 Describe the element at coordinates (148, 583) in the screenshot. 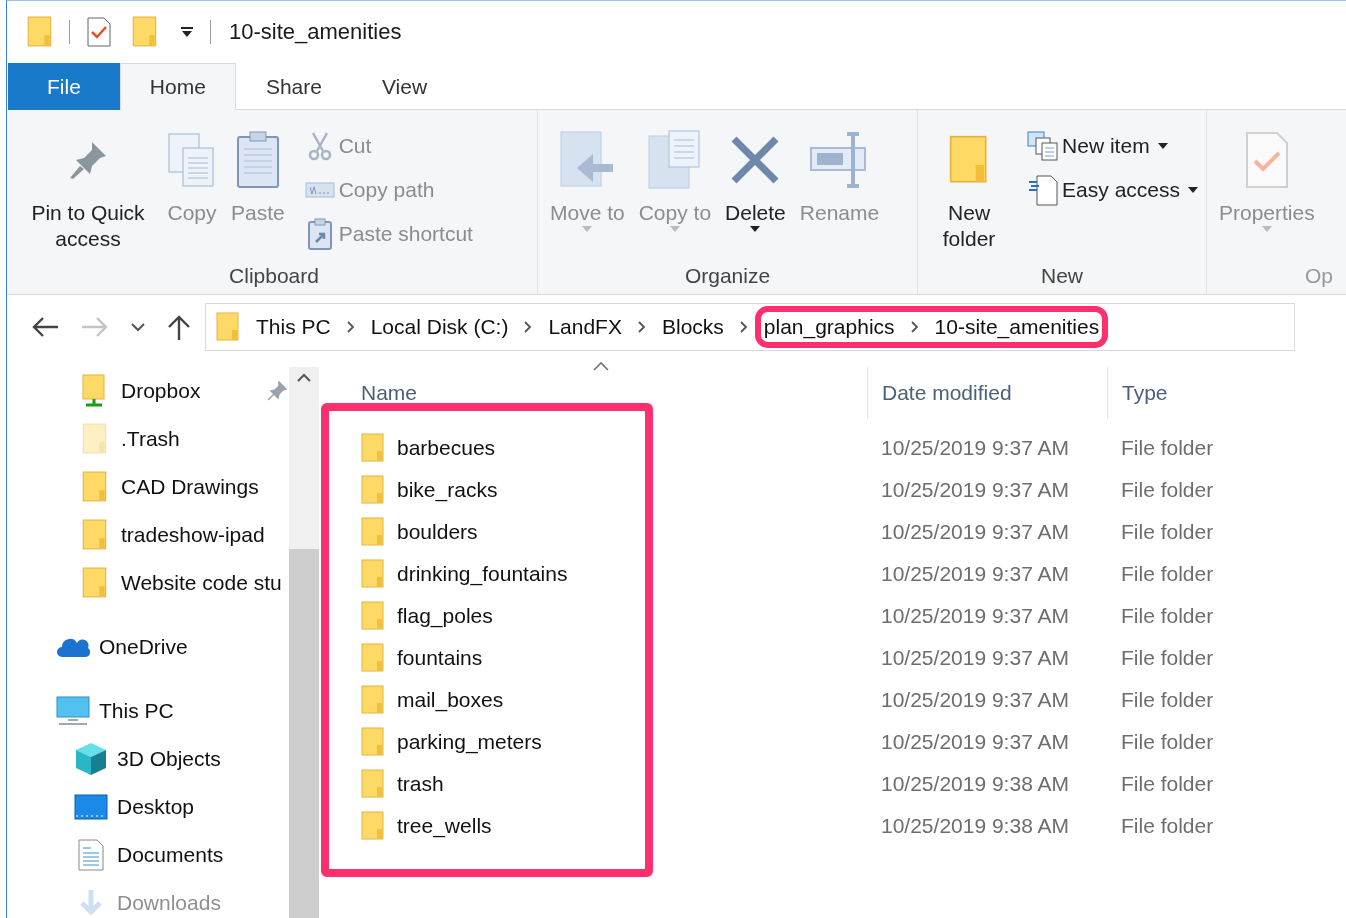

I see `nav-item: Website code stu` at that location.